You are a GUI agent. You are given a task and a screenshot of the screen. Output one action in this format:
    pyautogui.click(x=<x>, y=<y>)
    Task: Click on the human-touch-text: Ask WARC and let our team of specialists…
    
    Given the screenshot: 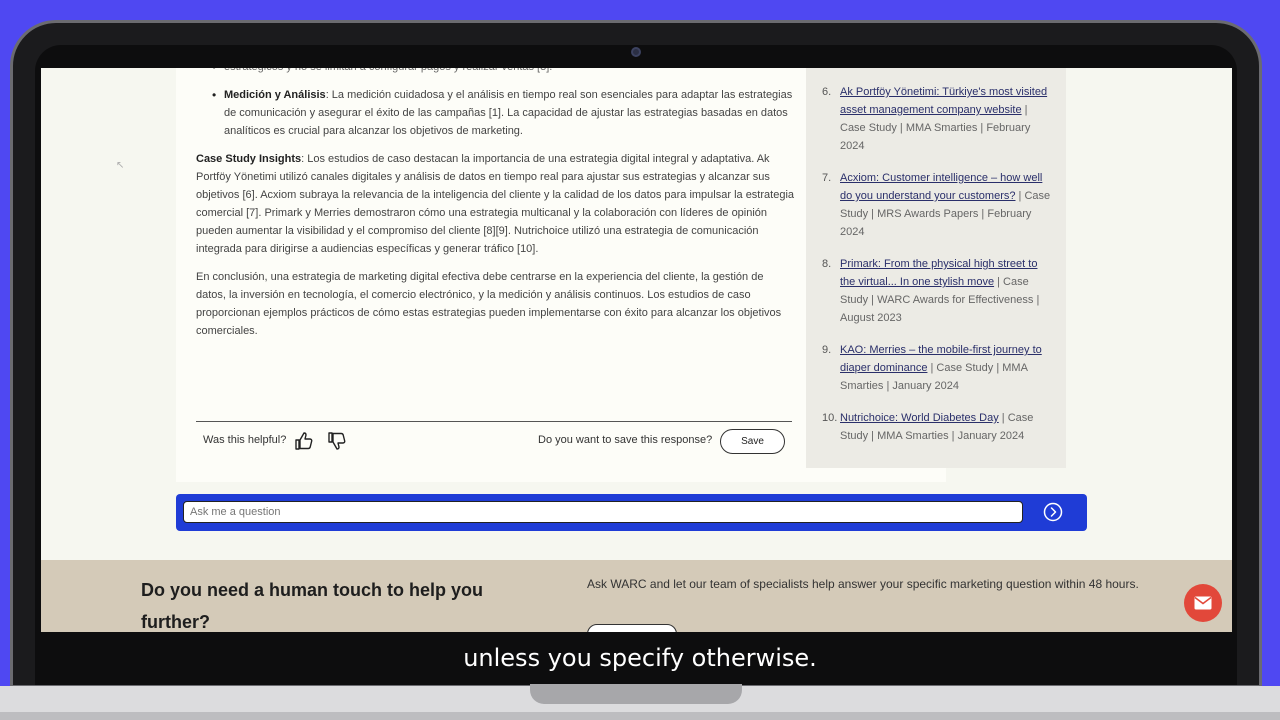 What is the action you would take?
    pyautogui.click(x=863, y=584)
    